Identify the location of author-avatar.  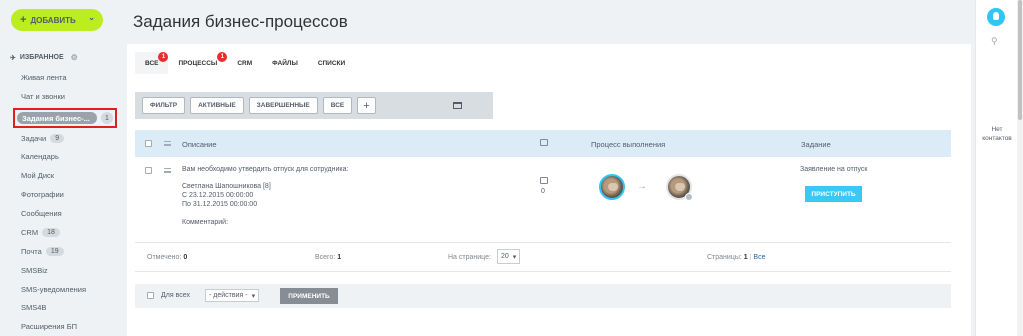
(612, 187).